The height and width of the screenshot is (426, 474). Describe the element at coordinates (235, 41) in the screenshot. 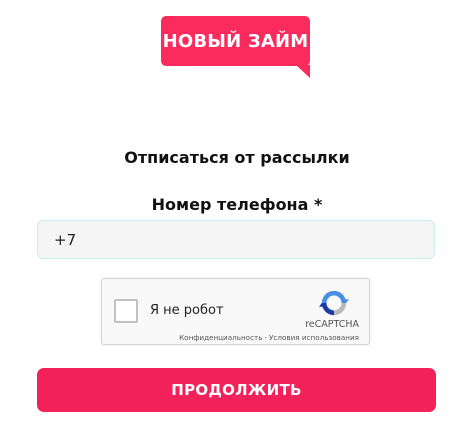

I see `brand-logo-text: НОВЫЙ ЗАЙМ` at that location.